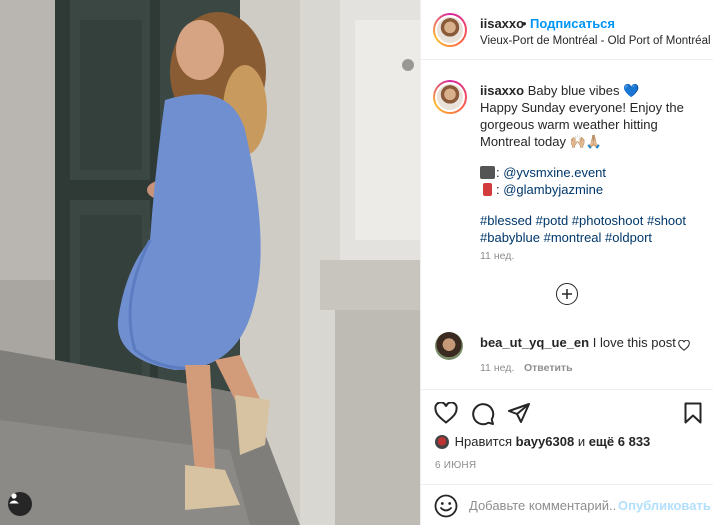 The image size is (713, 525). What do you see at coordinates (497, 368) in the screenshot?
I see `comment-age: 11 нед.` at bounding box center [497, 368].